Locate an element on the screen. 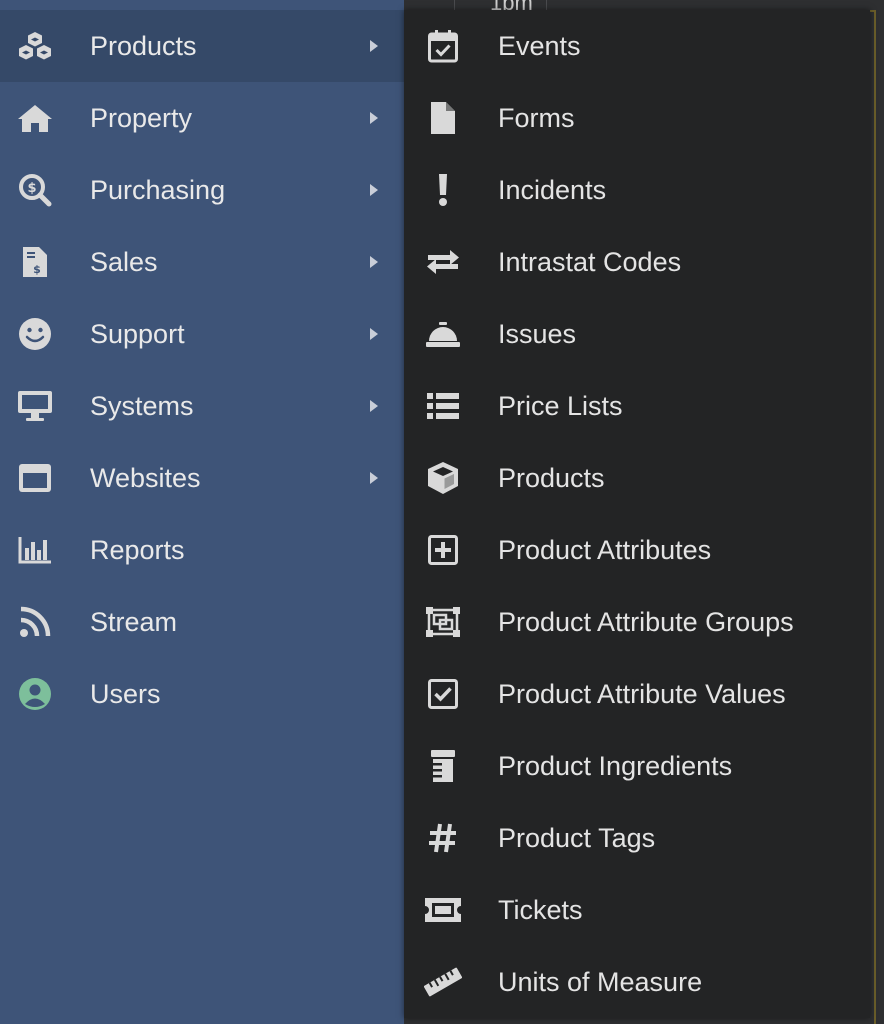 This screenshot has width=884, height=1024. submenu-item-label: Products is located at coordinates (551, 478).